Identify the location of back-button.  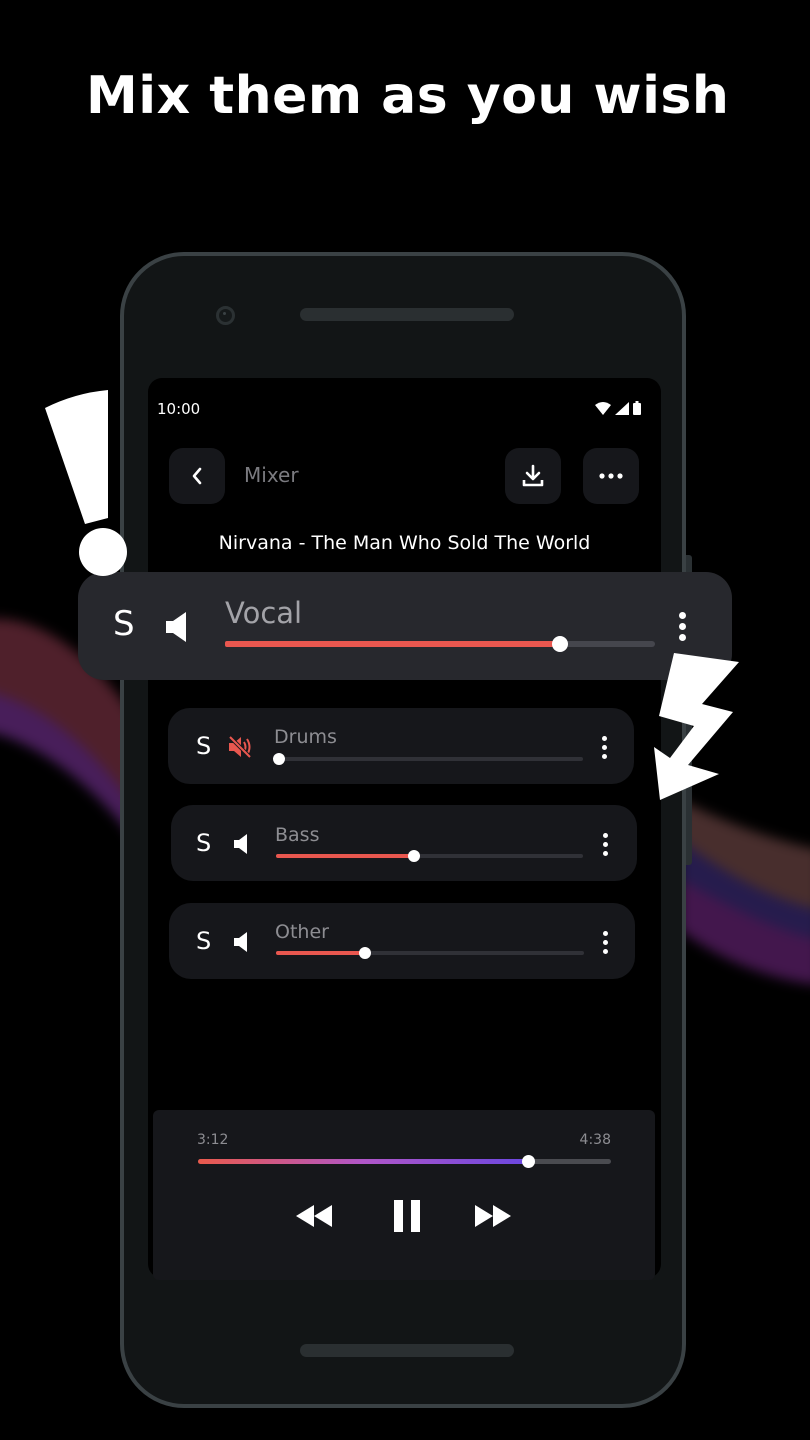
(197, 476).